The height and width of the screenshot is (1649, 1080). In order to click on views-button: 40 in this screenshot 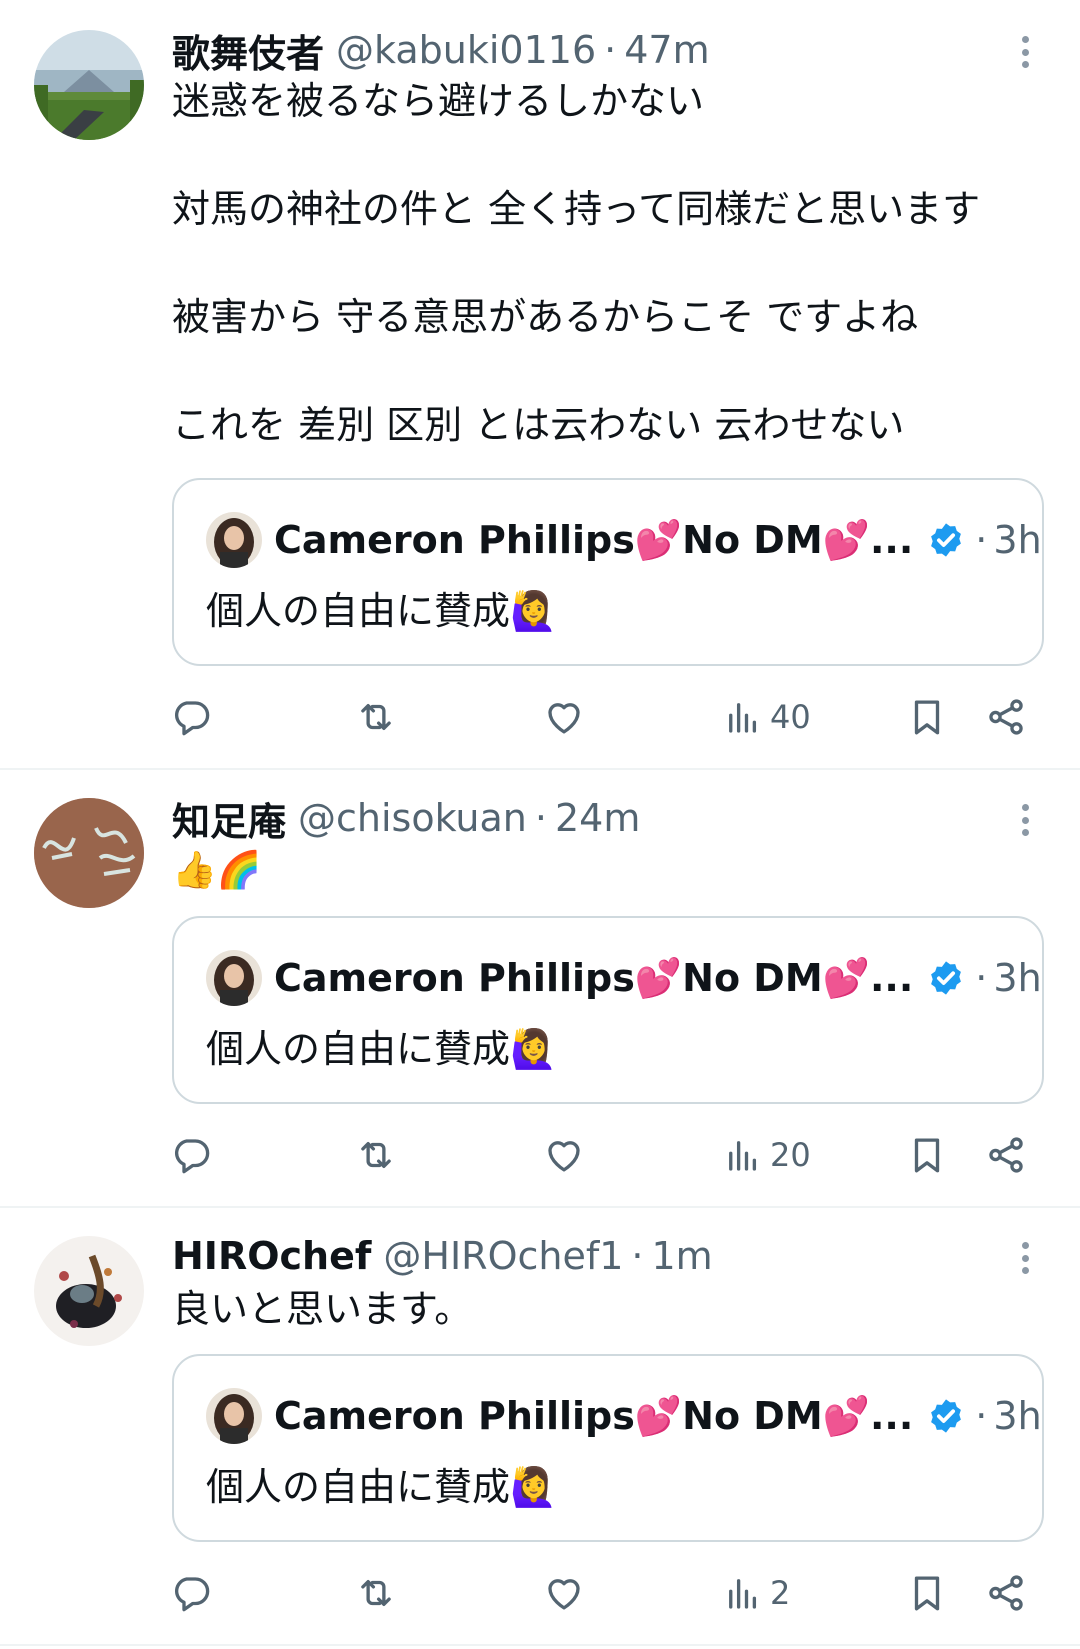, I will do `click(766, 717)`.